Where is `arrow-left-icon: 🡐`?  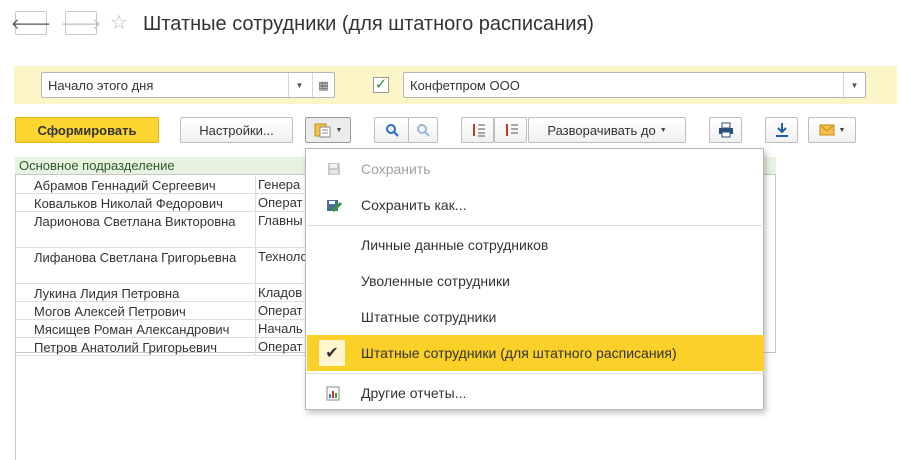
arrow-left-icon: 🡐 is located at coordinates (31, 24).